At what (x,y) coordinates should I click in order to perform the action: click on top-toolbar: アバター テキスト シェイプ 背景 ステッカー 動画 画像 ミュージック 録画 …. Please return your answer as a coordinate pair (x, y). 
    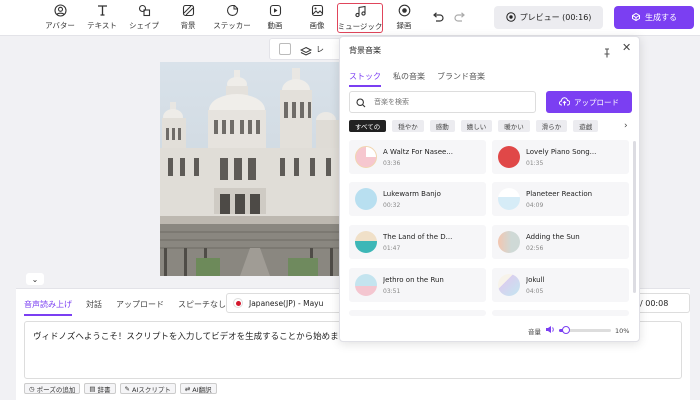
    Looking at the image, I should click on (350, 18).